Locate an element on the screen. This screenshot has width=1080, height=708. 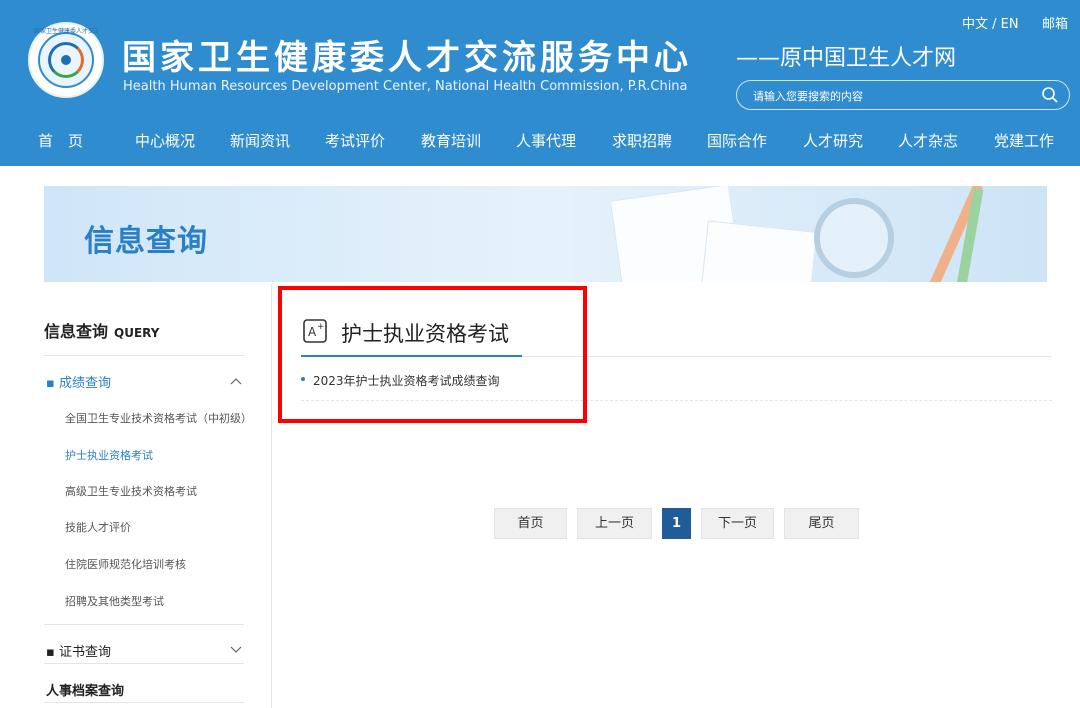
nav-research: 人才研究 is located at coordinates (833, 140).